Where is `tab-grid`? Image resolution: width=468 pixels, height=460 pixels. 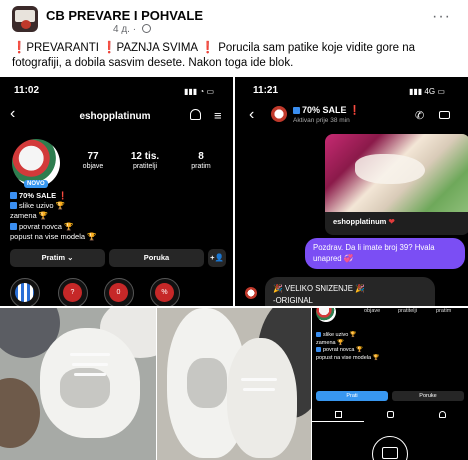
tab-grid is located at coordinates (338, 415).